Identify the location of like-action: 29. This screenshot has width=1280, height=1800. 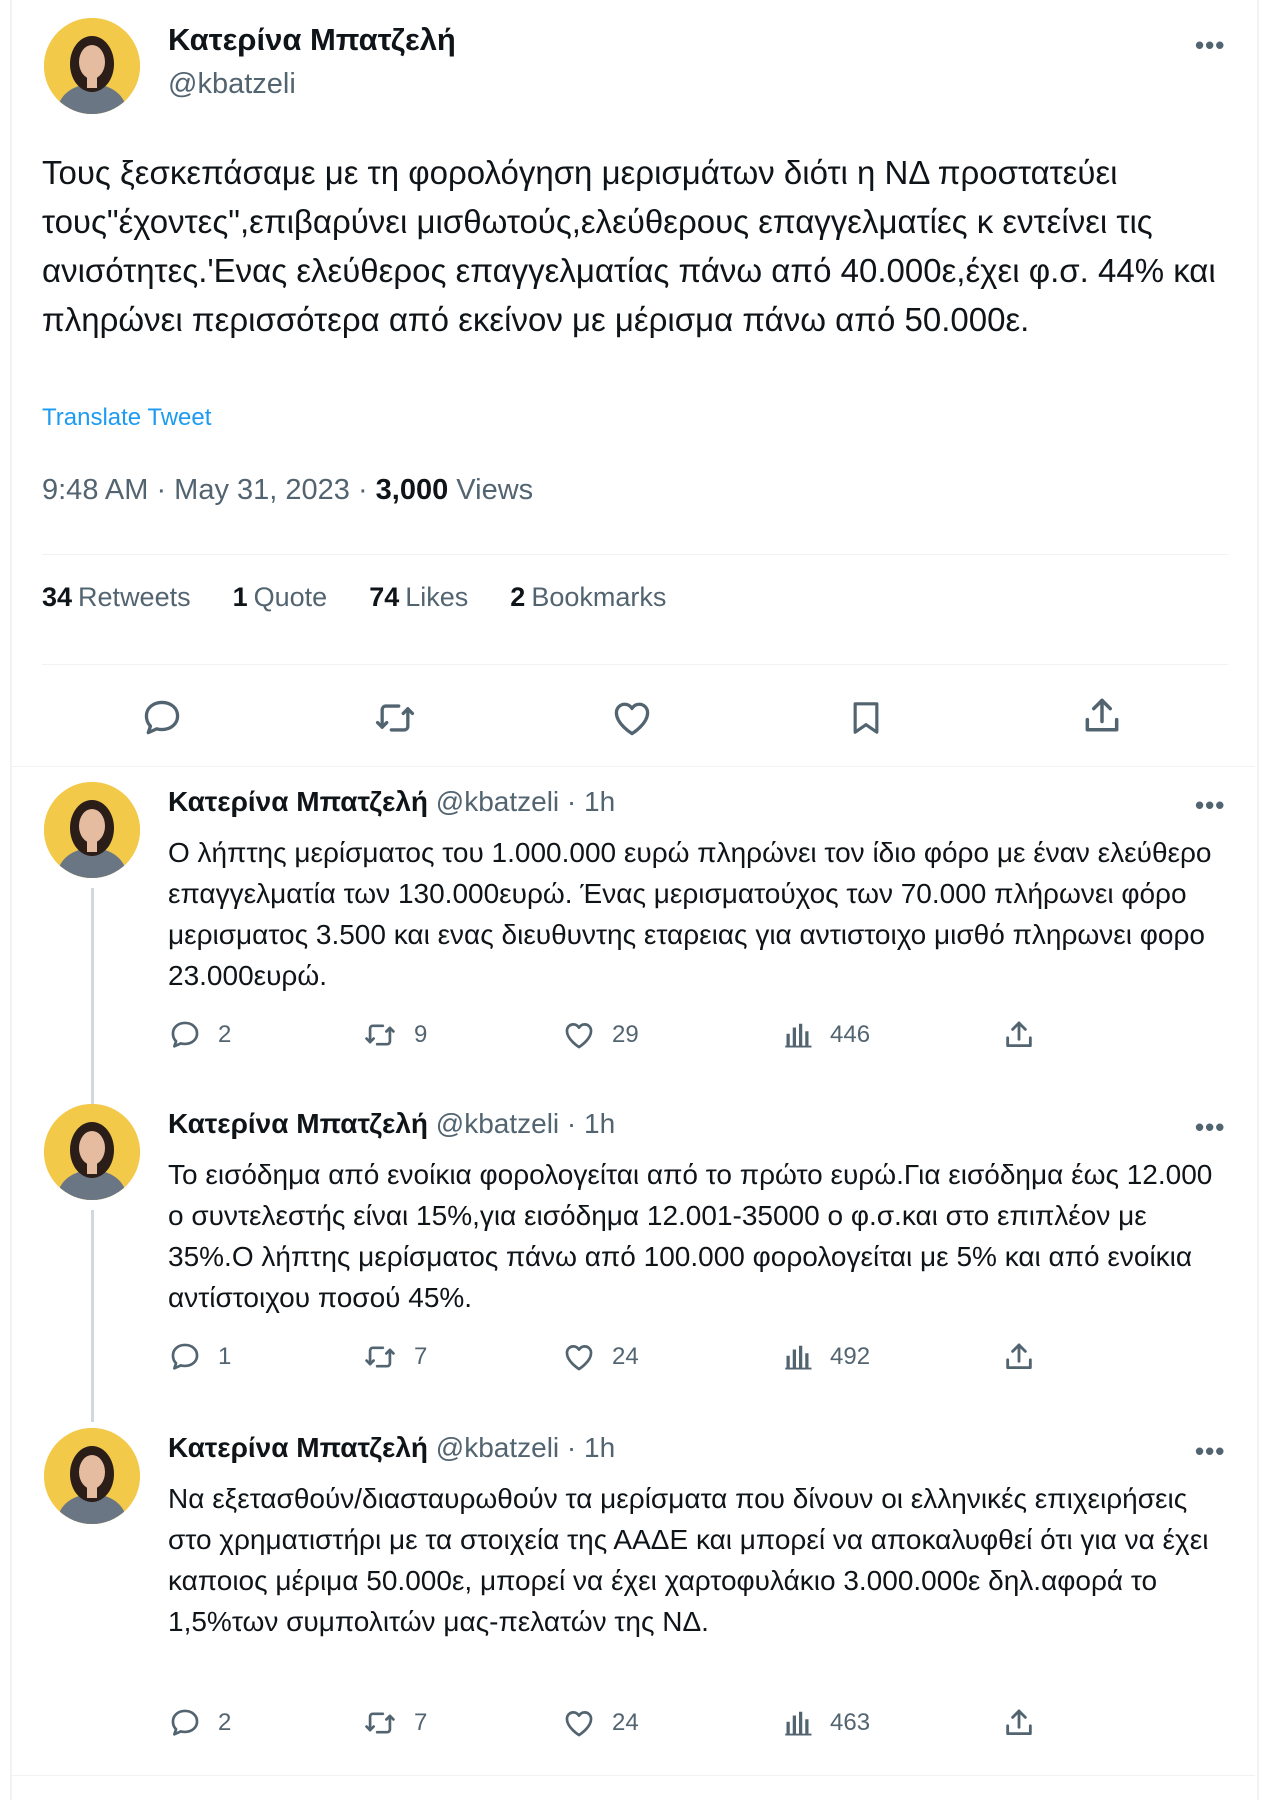
(600, 1035).